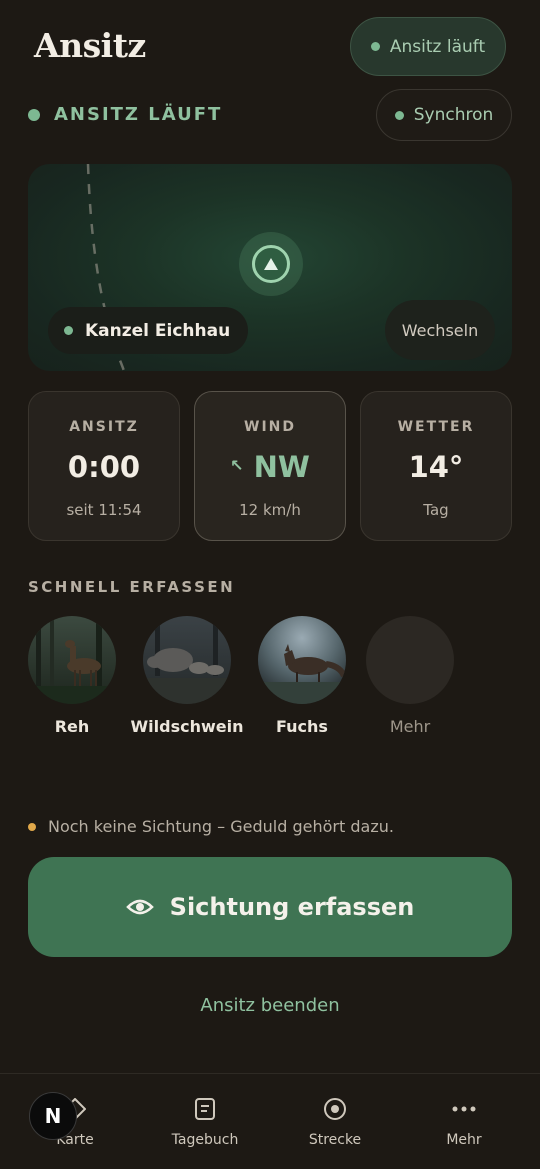 This screenshot has width=540, height=1169. Describe the element at coordinates (281, 467) in the screenshot. I see `wind-direction: NW` at that location.